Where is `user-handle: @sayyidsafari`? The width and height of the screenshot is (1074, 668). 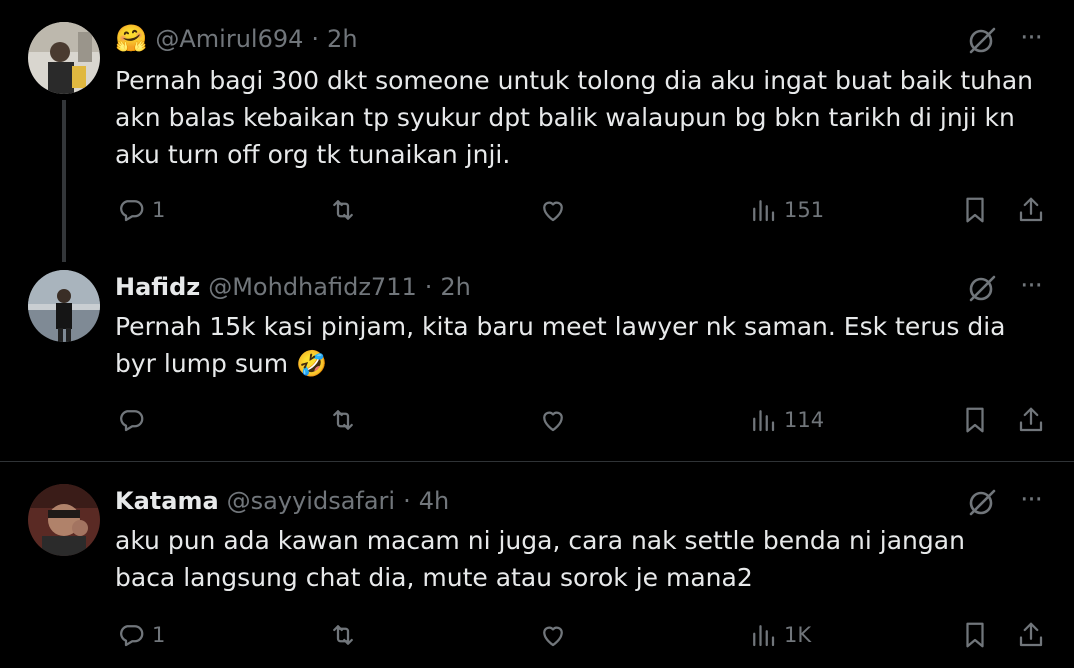
user-handle: @sayyidsafari is located at coordinates (311, 501).